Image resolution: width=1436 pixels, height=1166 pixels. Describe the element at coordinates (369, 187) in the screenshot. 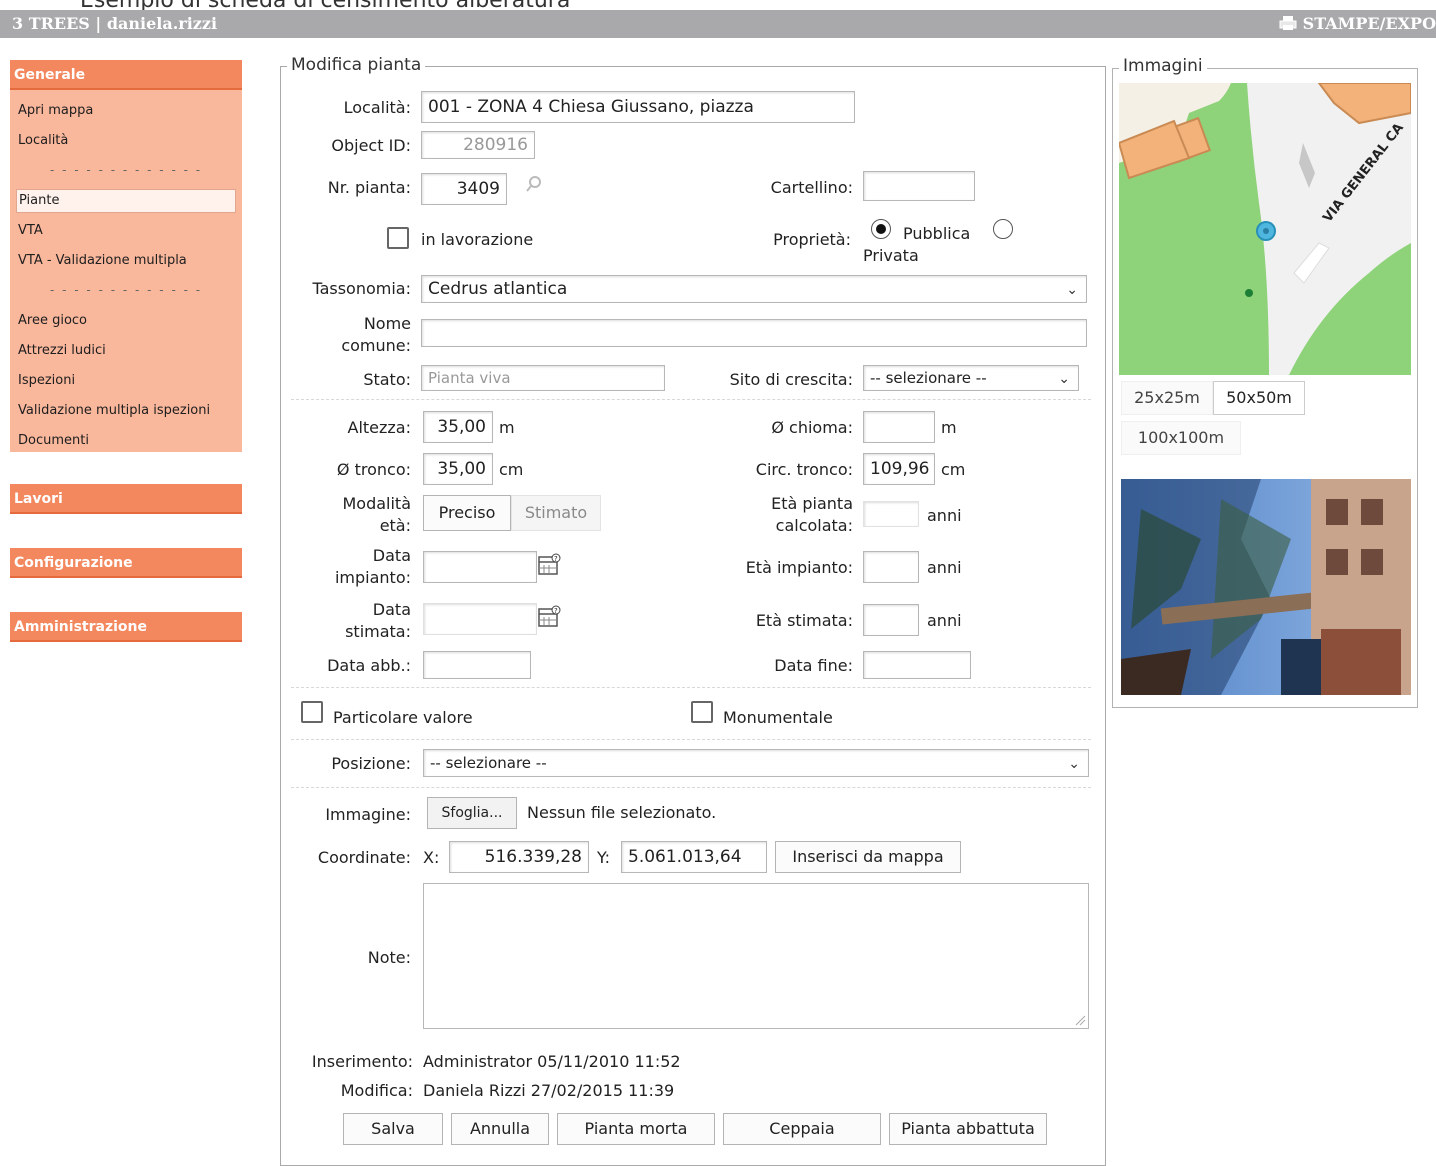

I see `nr-pianta-label: Nr. pianta:` at that location.